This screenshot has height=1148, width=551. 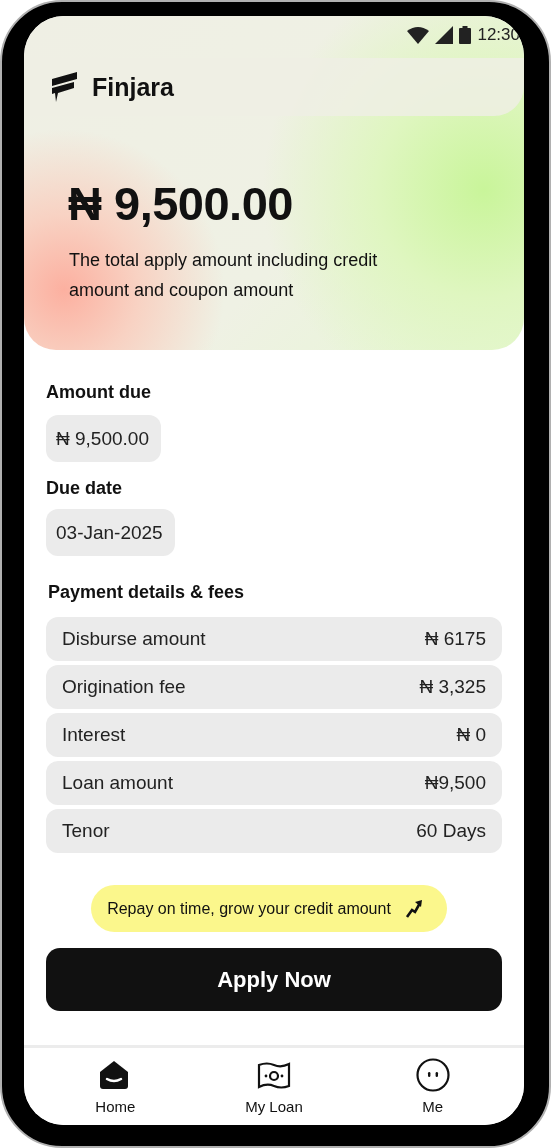 What do you see at coordinates (223, 275) in the screenshot?
I see `amount-description: The total apply amount including credit amount and coupon amount` at bounding box center [223, 275].